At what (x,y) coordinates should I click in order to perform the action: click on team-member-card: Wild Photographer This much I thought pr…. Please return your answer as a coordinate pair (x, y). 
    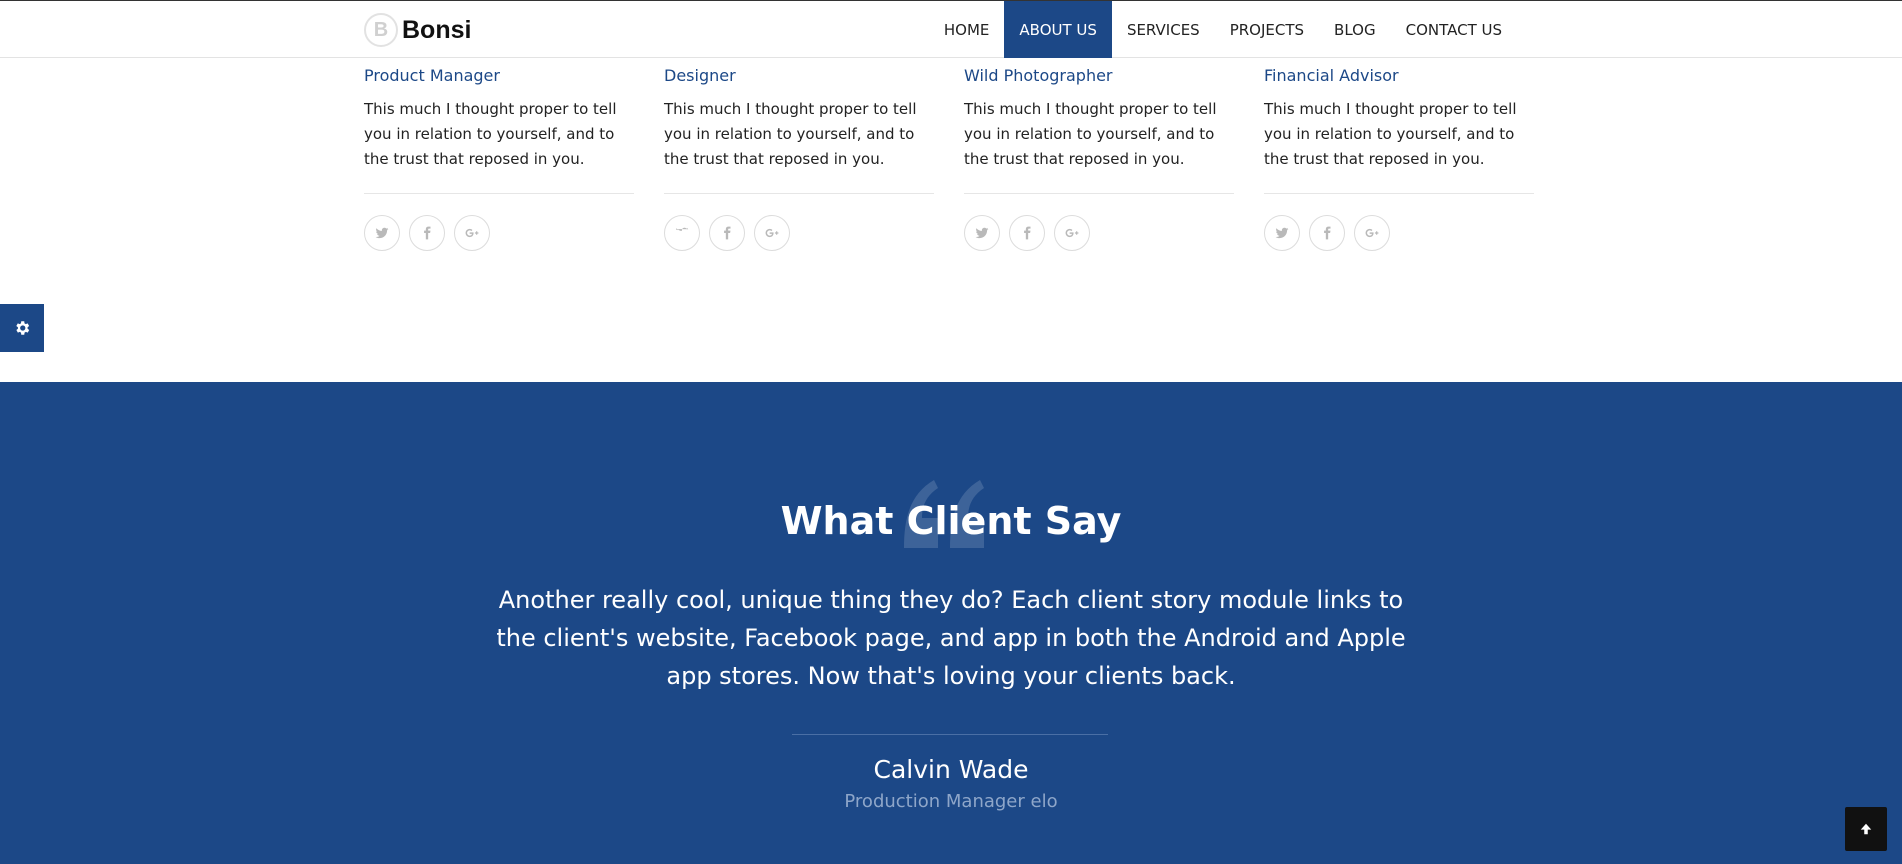
    Looking at the image, I should click on (1099, 154).